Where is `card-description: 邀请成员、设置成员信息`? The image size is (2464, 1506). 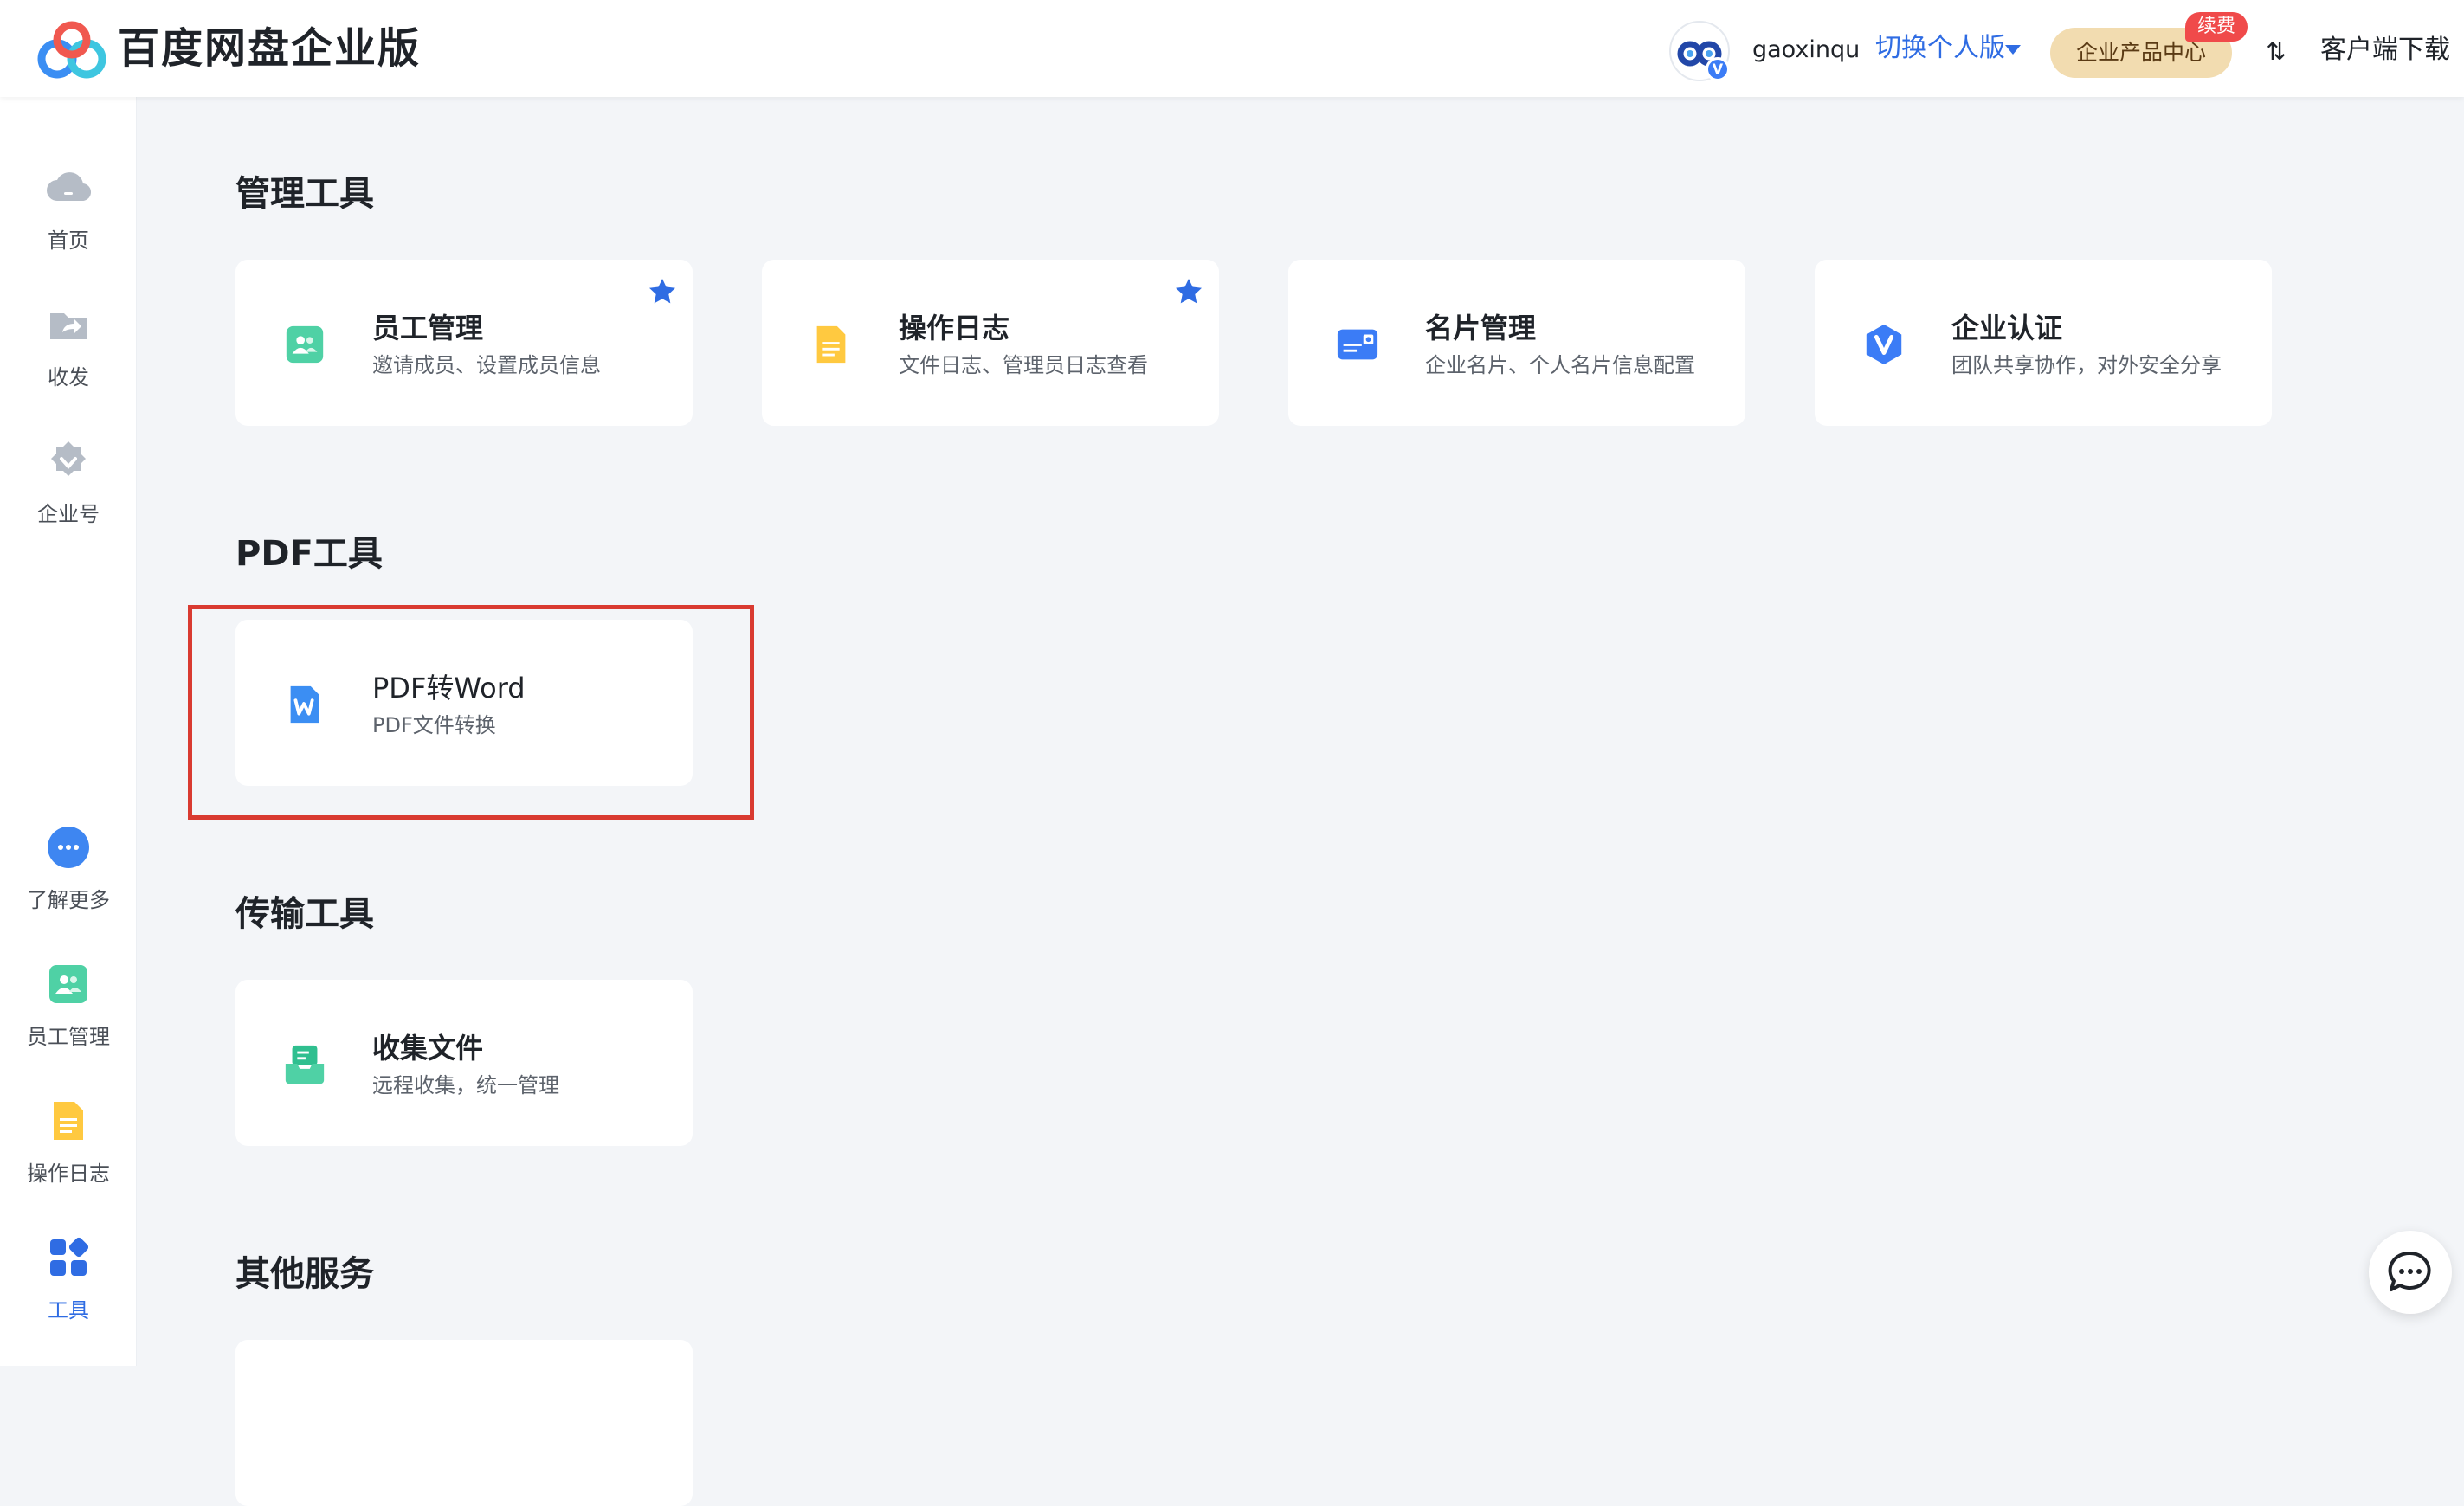
card-description: 邀请成员、设置成员信息 is located at coordinates (486, 365).